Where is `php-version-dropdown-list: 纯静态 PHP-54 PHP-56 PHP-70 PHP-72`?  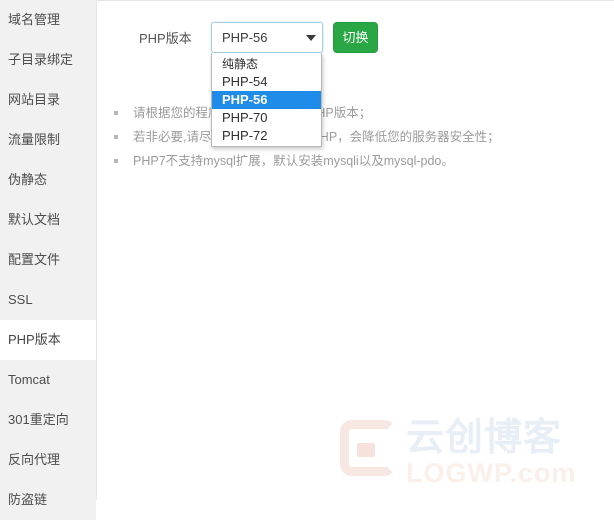 php-version-dropdown-list: 纯静态 PHP-54 PHP-56 PHP-70 PHP-72 is located at coordinates (266, 100).